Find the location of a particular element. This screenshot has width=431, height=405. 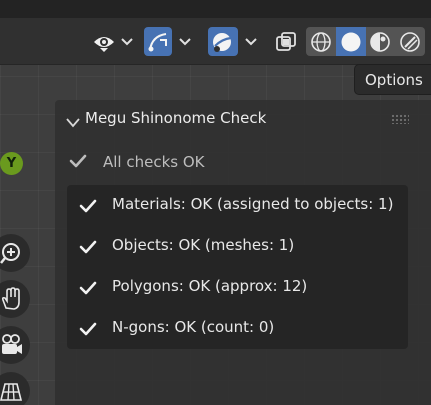

top-strip is located at coordinates (215, 9).